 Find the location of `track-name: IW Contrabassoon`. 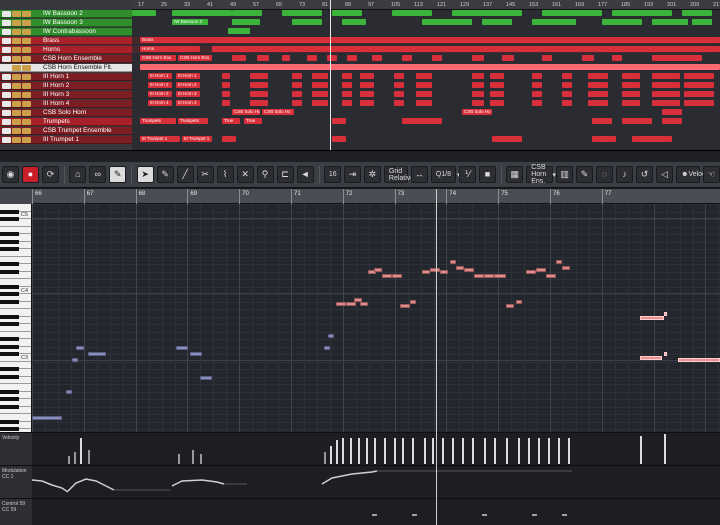

track-name: IW Contrabassoon is located at coordinates (68, 31).